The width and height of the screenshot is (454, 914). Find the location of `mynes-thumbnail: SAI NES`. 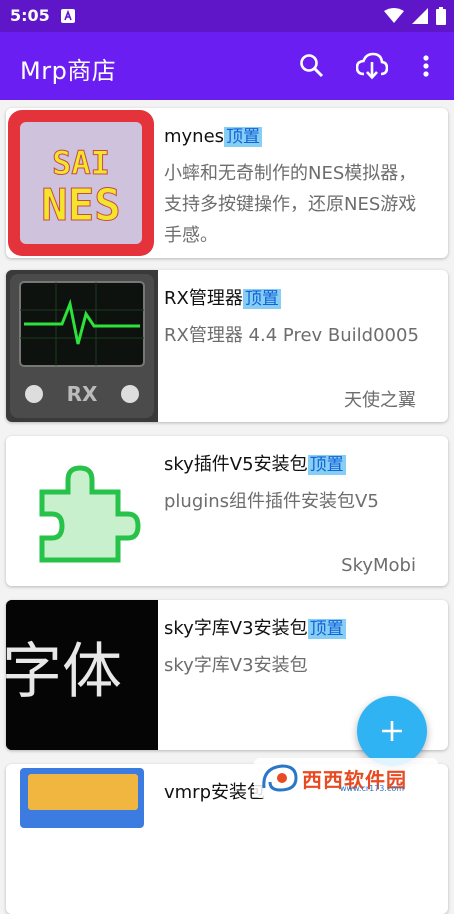

mynes-thumbnail: SAI NES is located at coordinates (82, 183).